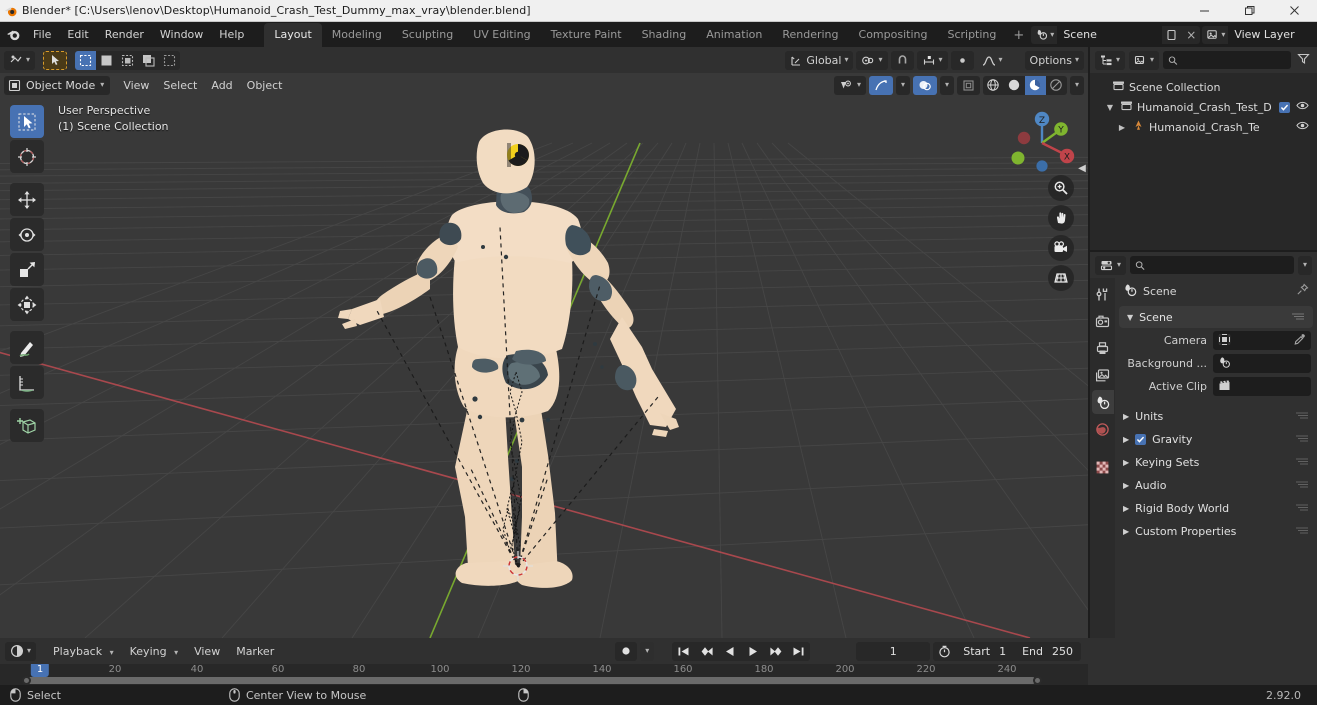 This screenshot has width=1317, height=705. What do you see at coordinates (26, 680) in the screenshot?
I see `timeline-scroll-left-handle` at bounding box center [26, 680].